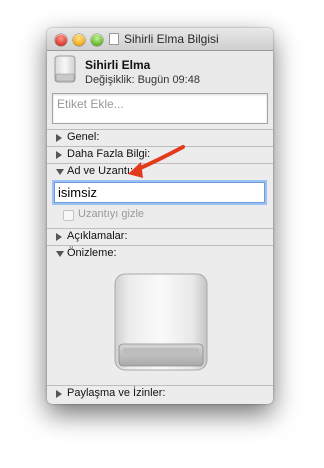  I want to click on section-preview: Önizleme:, so click(160, 253).